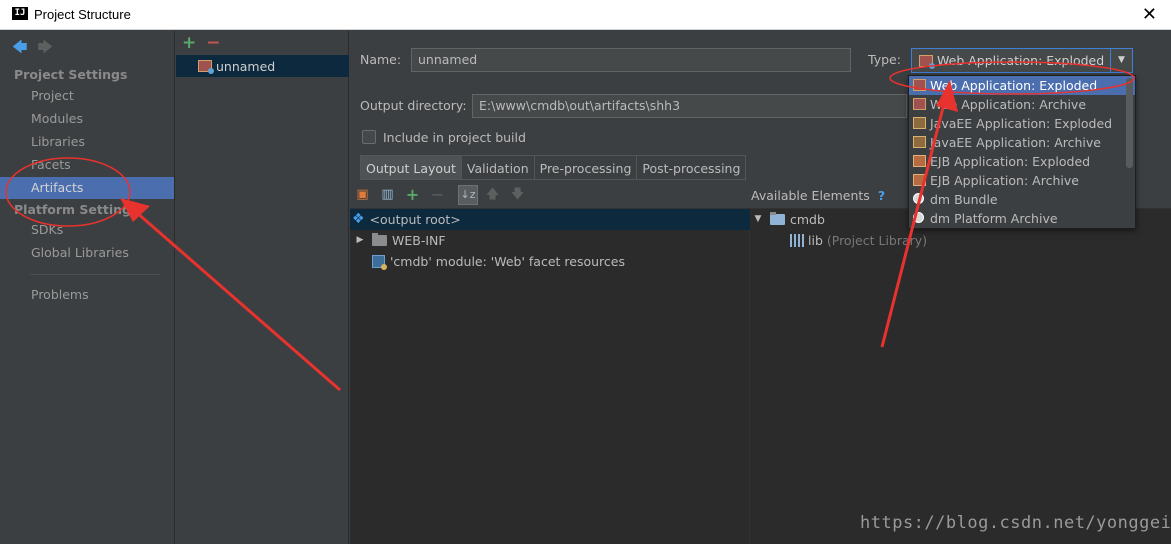 The width and height of the screenshot is (1171, 544). What do you see at coordinates (758, 219) in the screenshot?
I see `collapse-arrow-icon: ▼` at bounding box center [758, 219].